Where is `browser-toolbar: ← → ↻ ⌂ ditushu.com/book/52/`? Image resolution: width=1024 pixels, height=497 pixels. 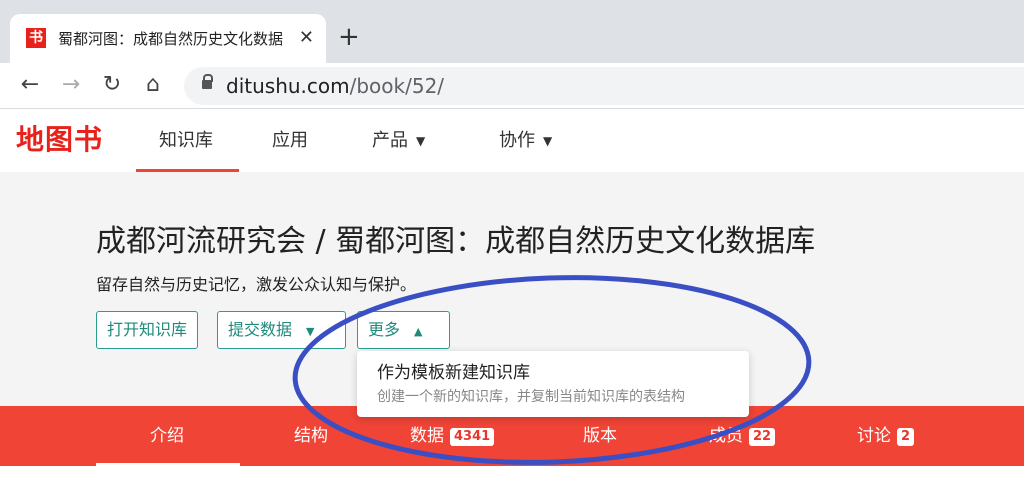 browser-toolbar: ← → ↻ ⌂ ditushu.com/book/52/ is located at coordinates (512, 86).